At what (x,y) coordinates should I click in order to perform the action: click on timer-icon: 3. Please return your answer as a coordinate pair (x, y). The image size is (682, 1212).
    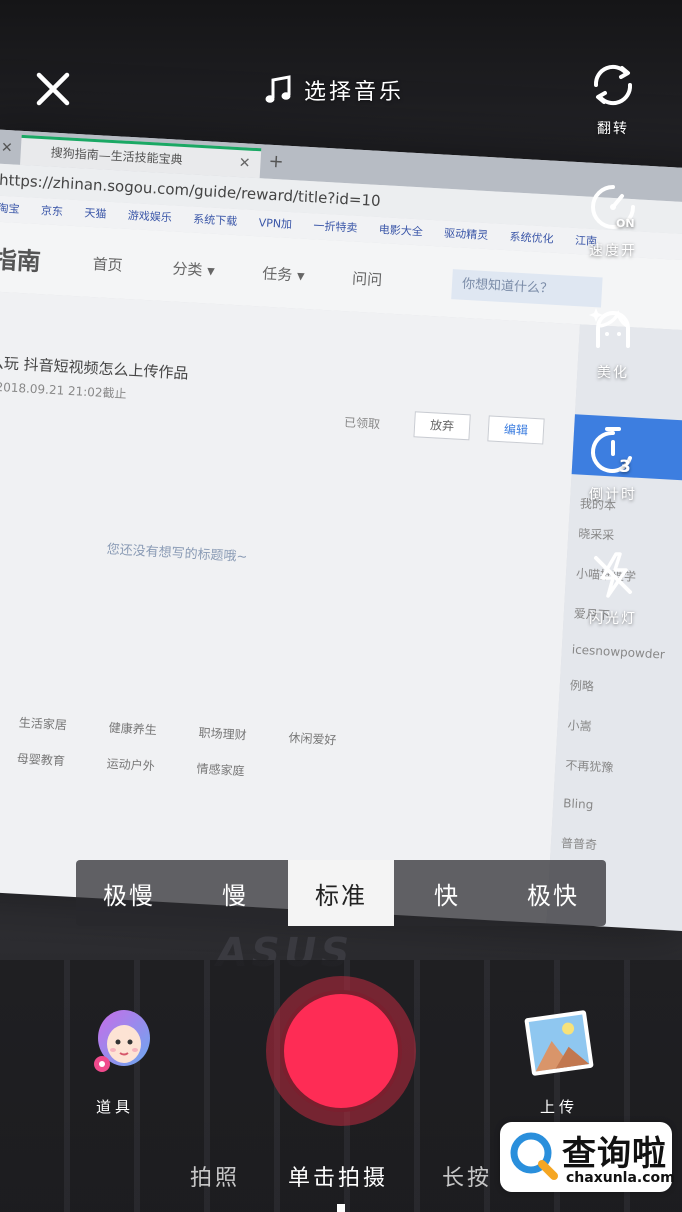
    Looking at the image, I should click on (611, 452).